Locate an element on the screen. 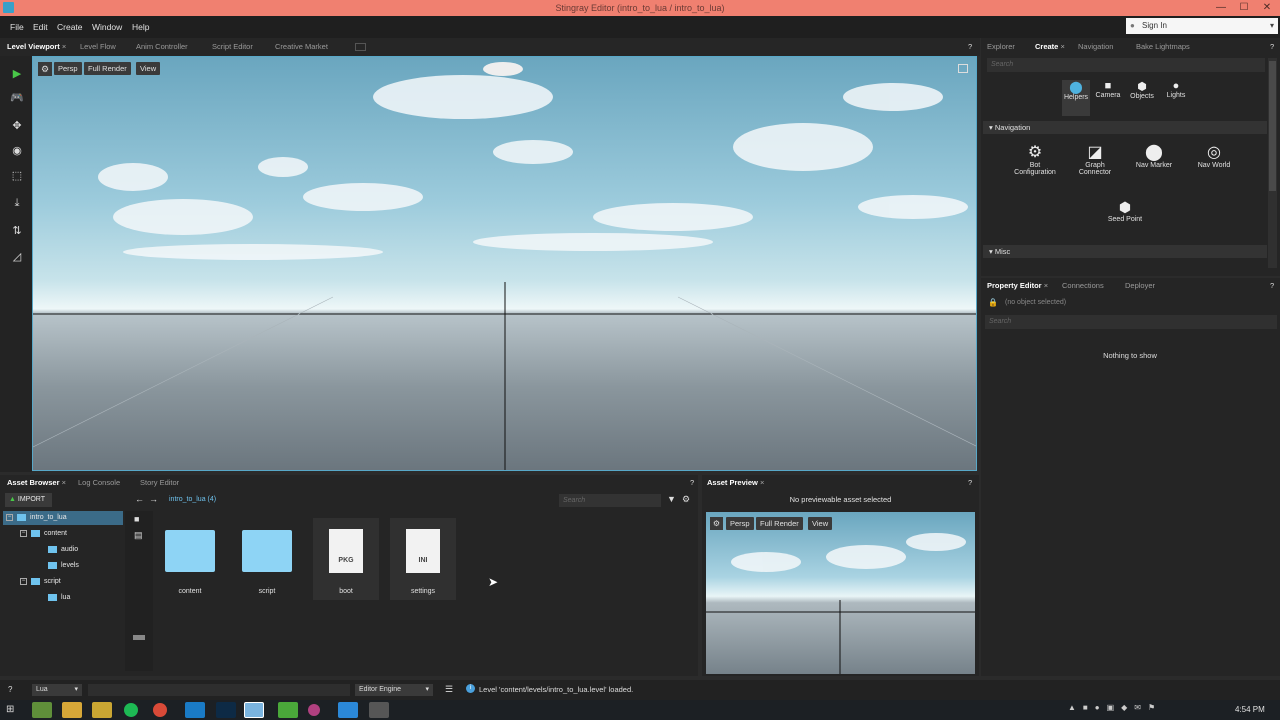 The height and width of the screenshot is (720, 1280). nav-item-seed-point: ⬢ Seed Point is located at coordinates (1125, 219).